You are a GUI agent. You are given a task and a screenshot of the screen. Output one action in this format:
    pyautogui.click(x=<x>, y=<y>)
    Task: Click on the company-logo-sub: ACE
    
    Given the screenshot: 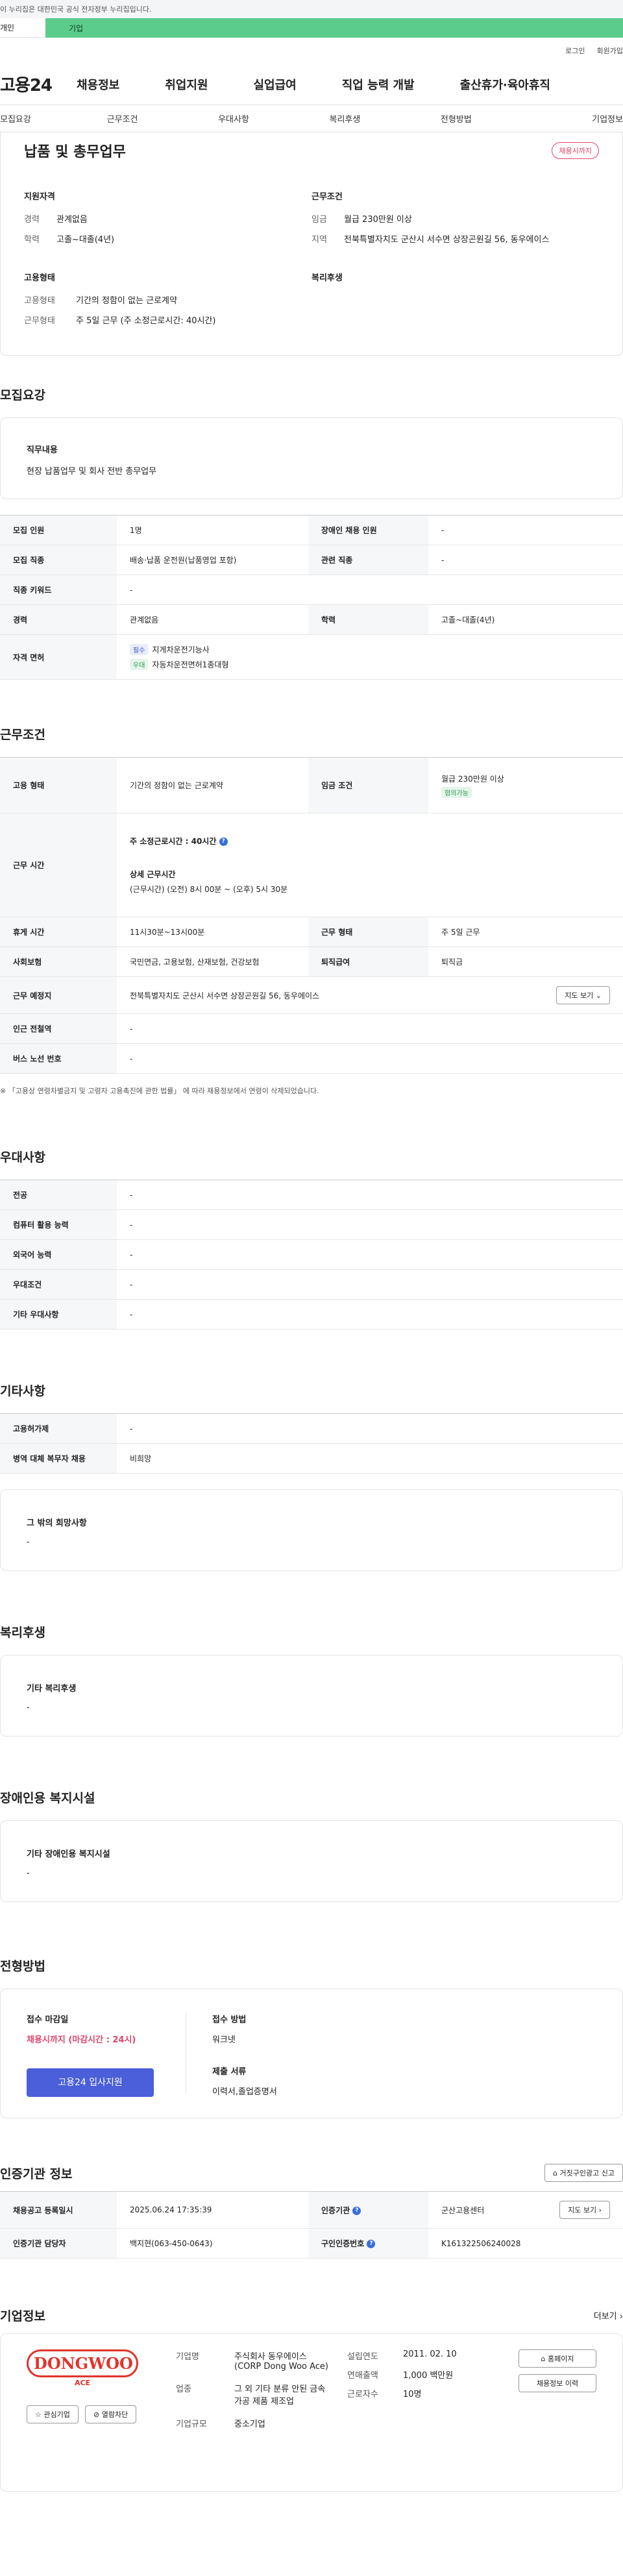 What is the action you would take?
    pyautogui.click(x=82, y=2383)
    